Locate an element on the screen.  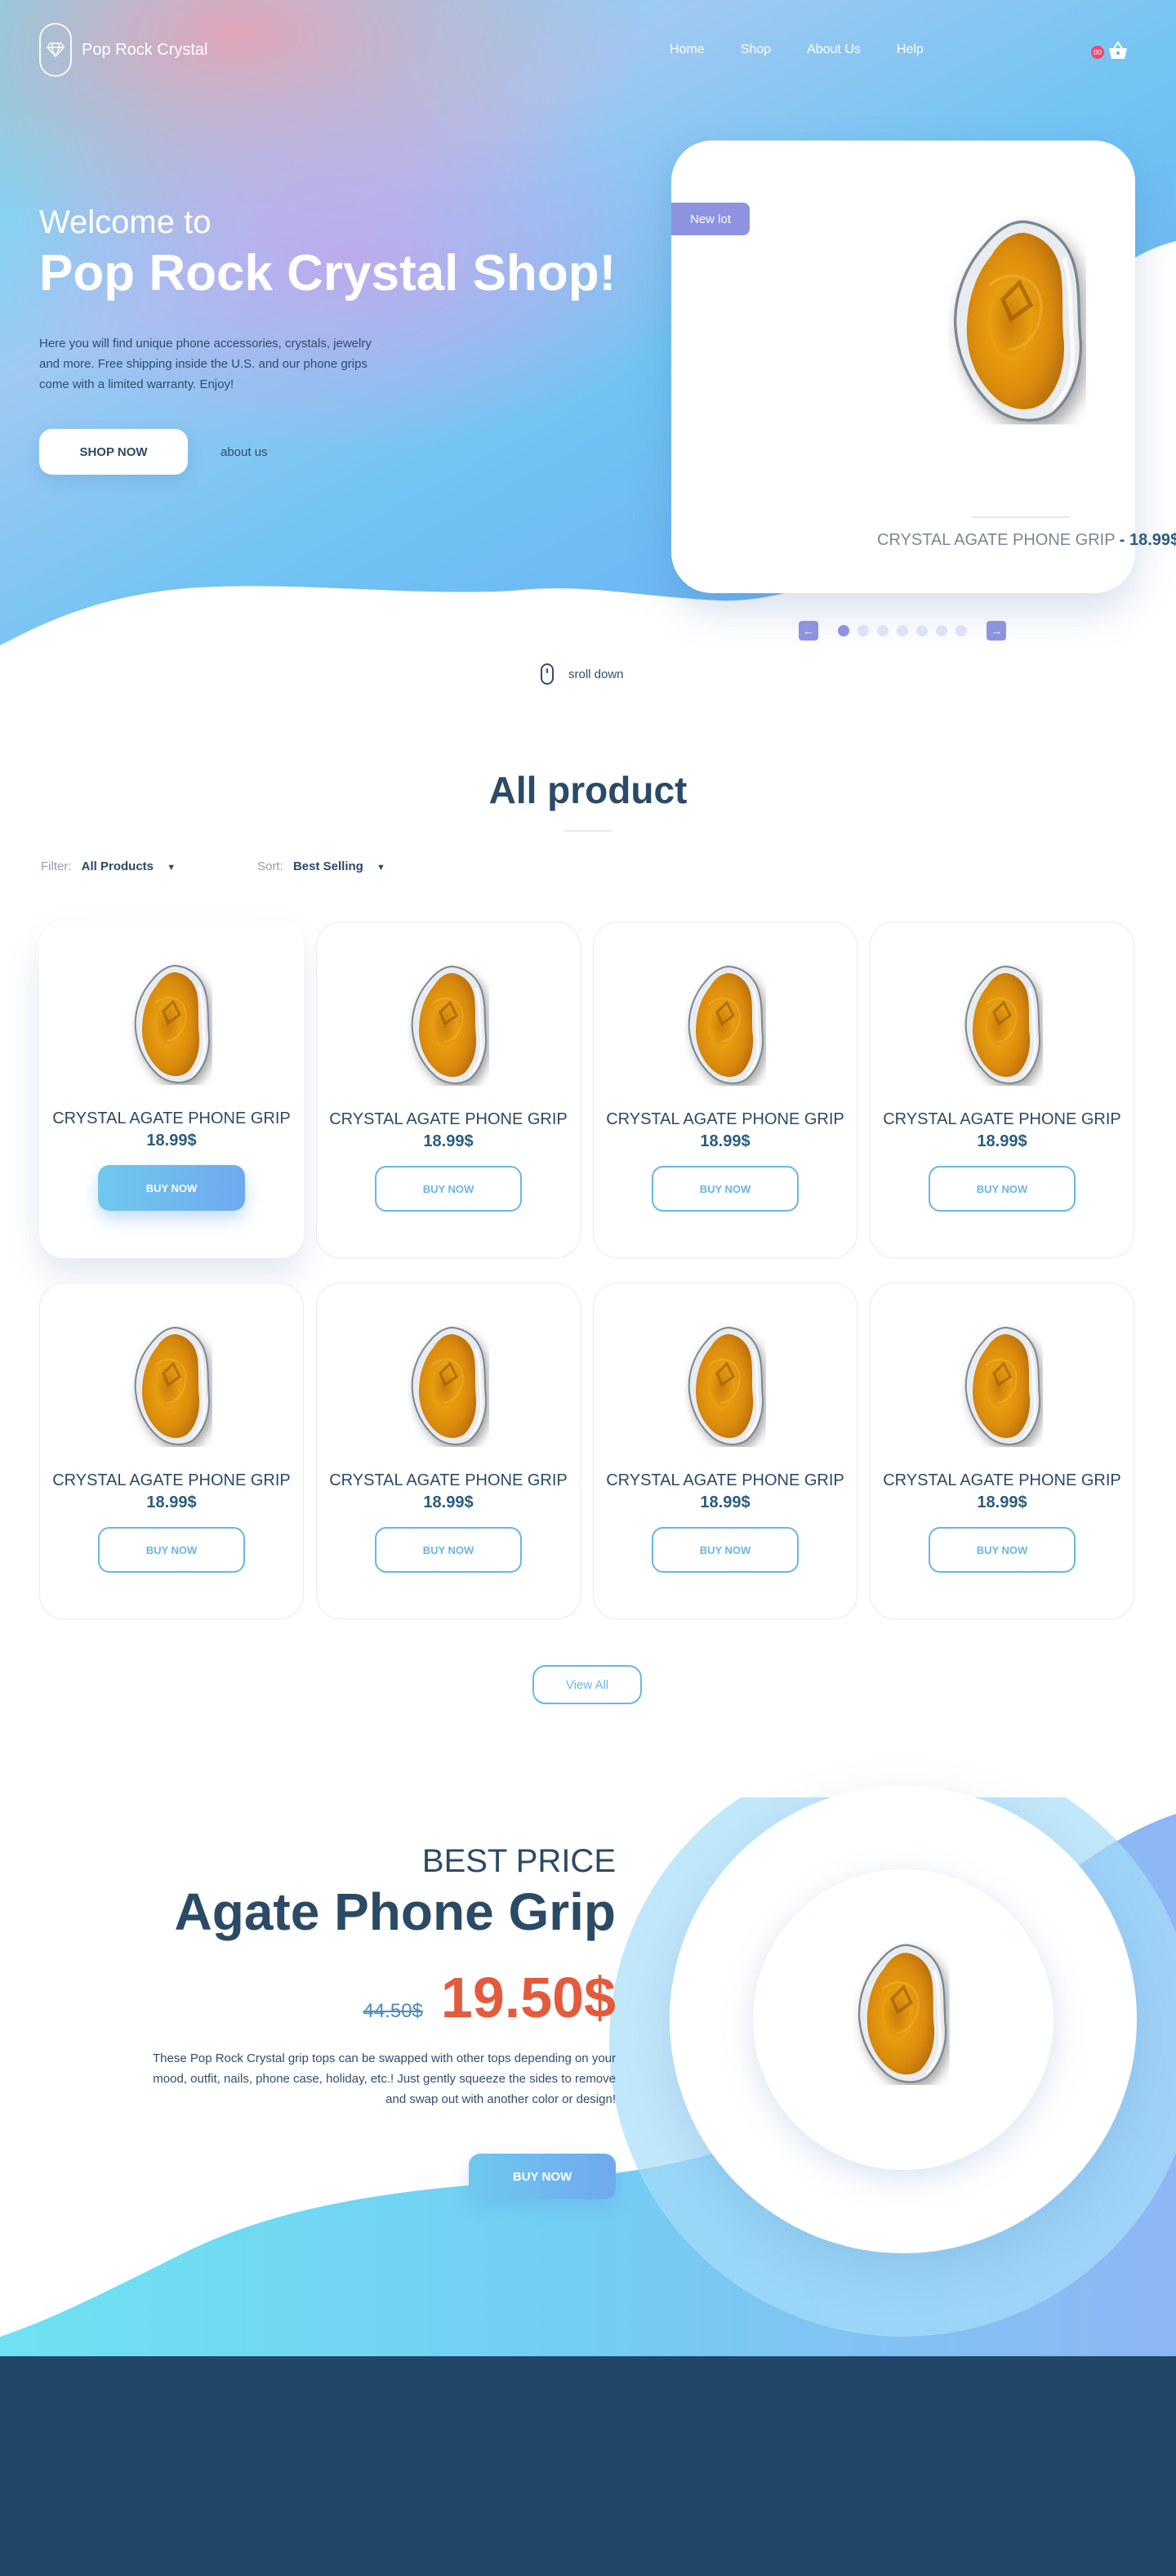
best-price-product-name: Agate Phone Grip is located at coordinates (395, 1912).